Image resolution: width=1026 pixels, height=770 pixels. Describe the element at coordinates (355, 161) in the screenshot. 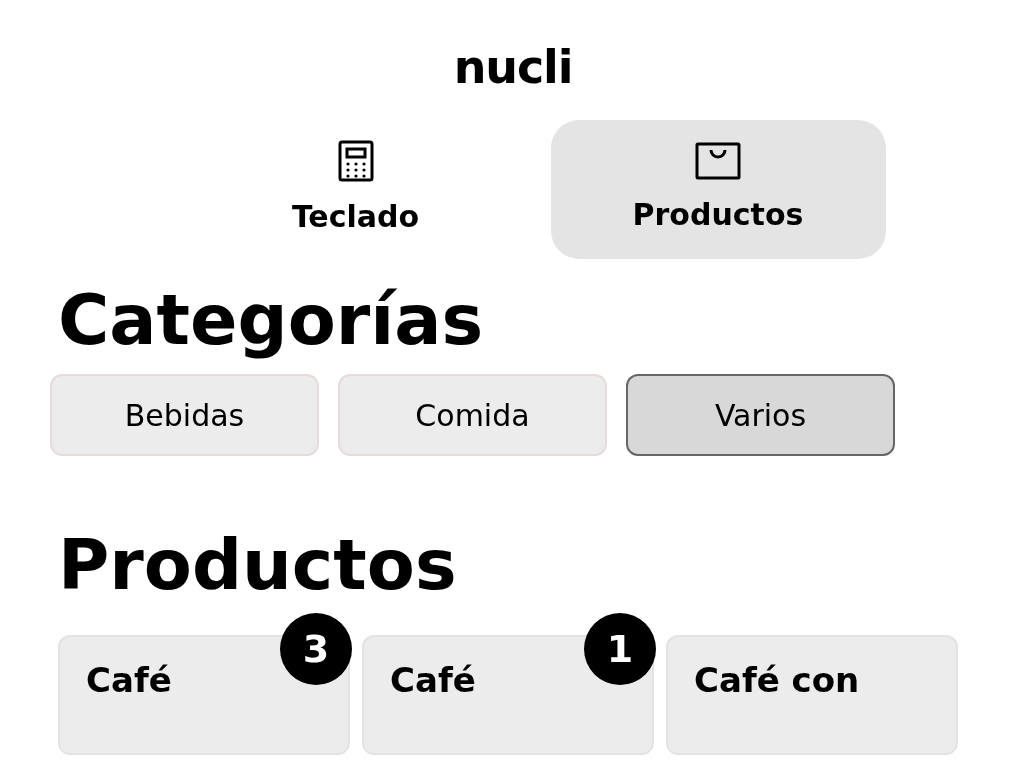

I see `calculator-icon` at that location.